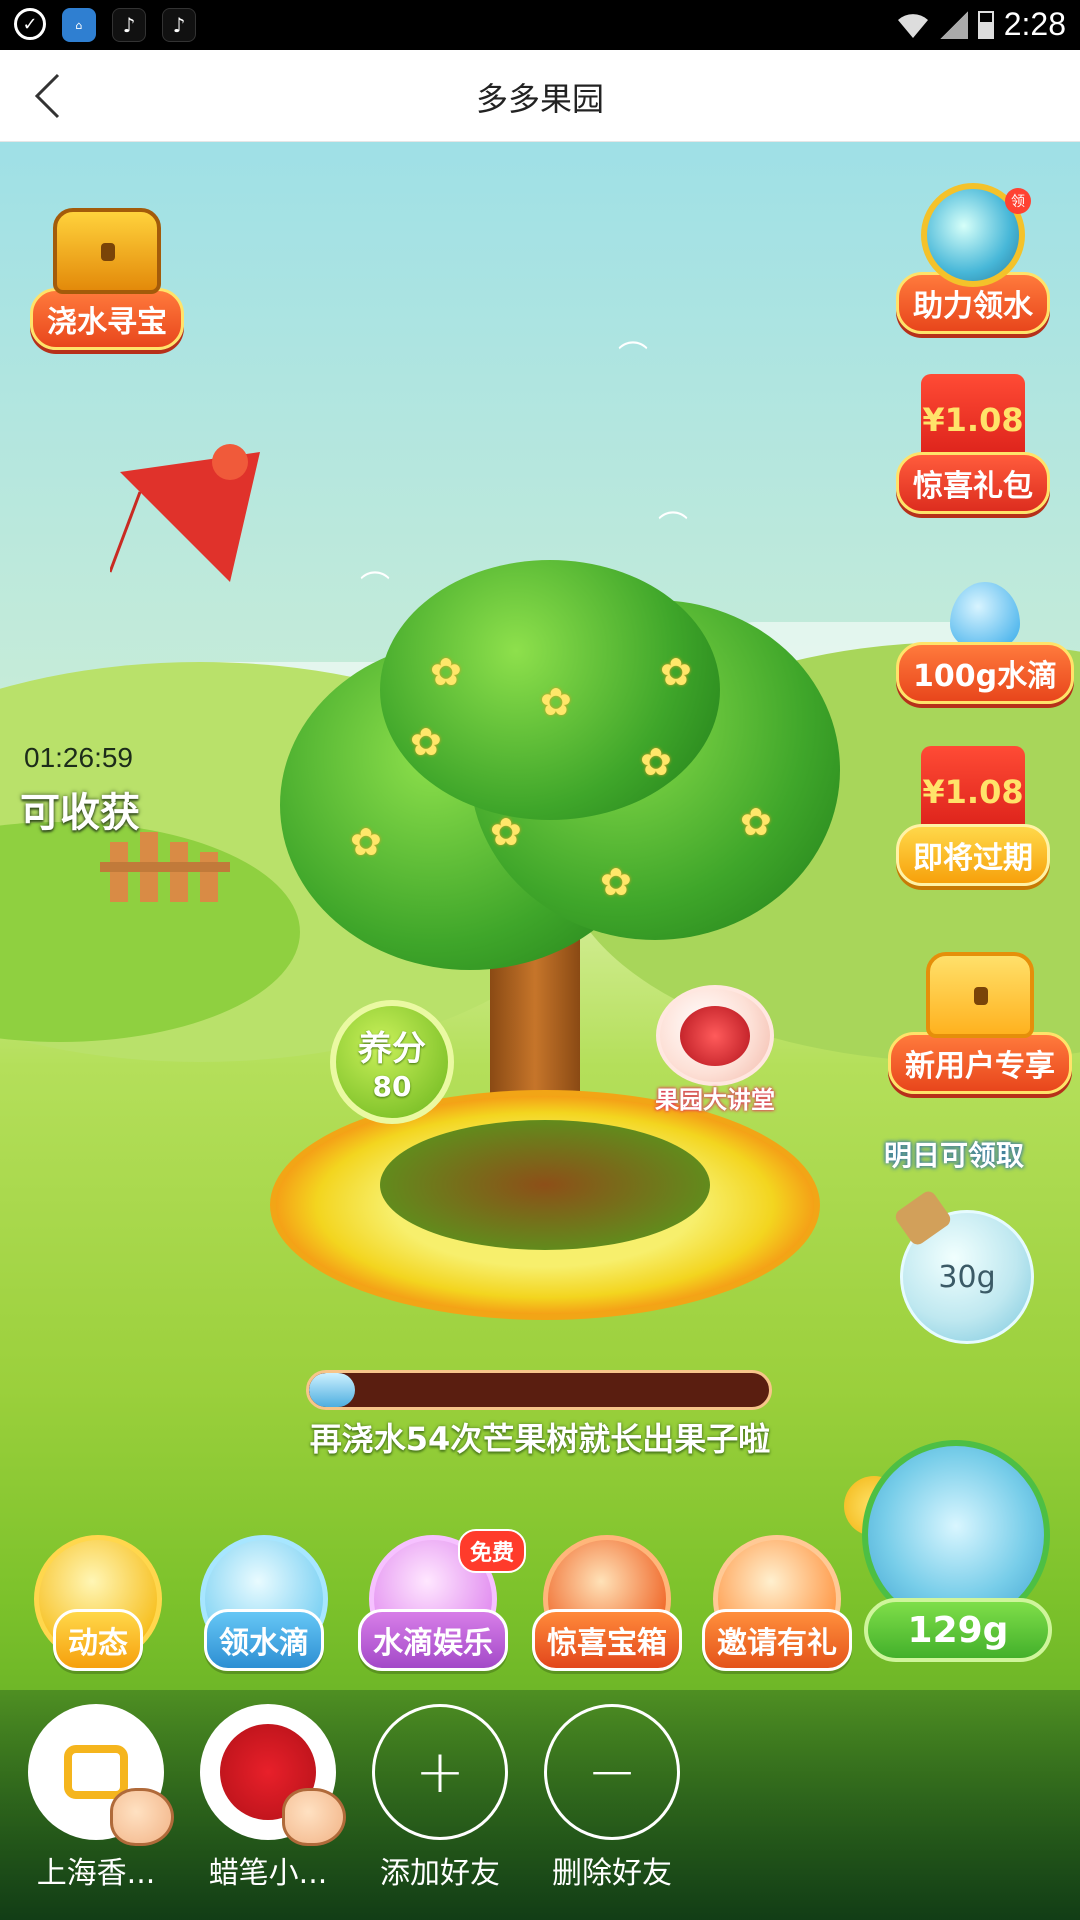 The width and height of the screenshot is (1080, 1920). Describe the element at coordinates (332, 1390) in the screenshot. I see `growth-progress-fill` at that location.